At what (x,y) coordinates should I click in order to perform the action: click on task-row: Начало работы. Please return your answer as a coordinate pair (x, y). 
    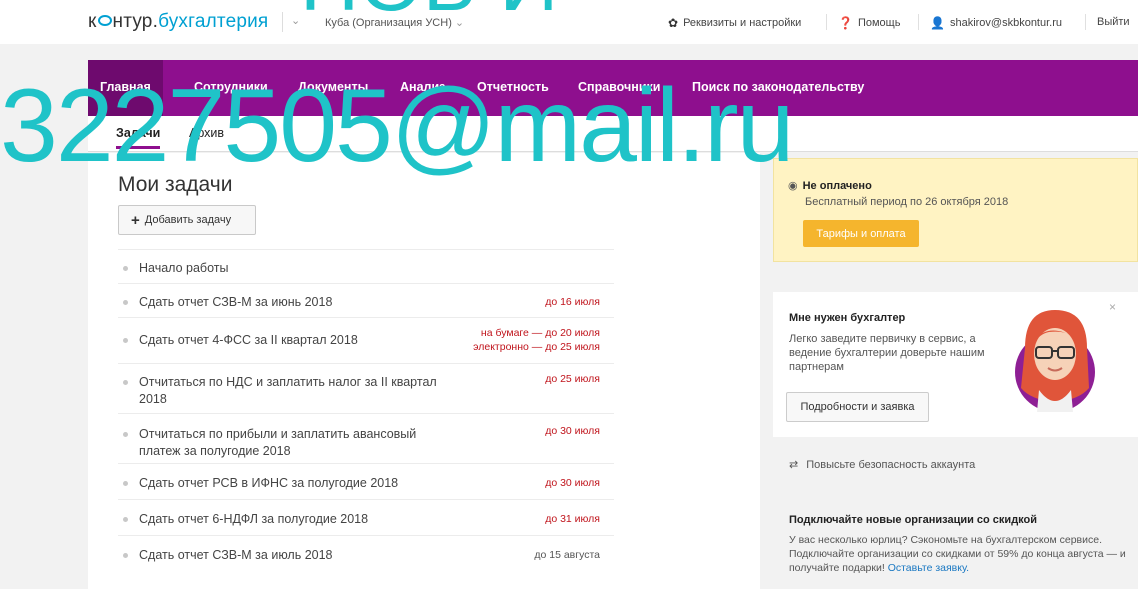
    Looking at the image, I should click on (366, 266).